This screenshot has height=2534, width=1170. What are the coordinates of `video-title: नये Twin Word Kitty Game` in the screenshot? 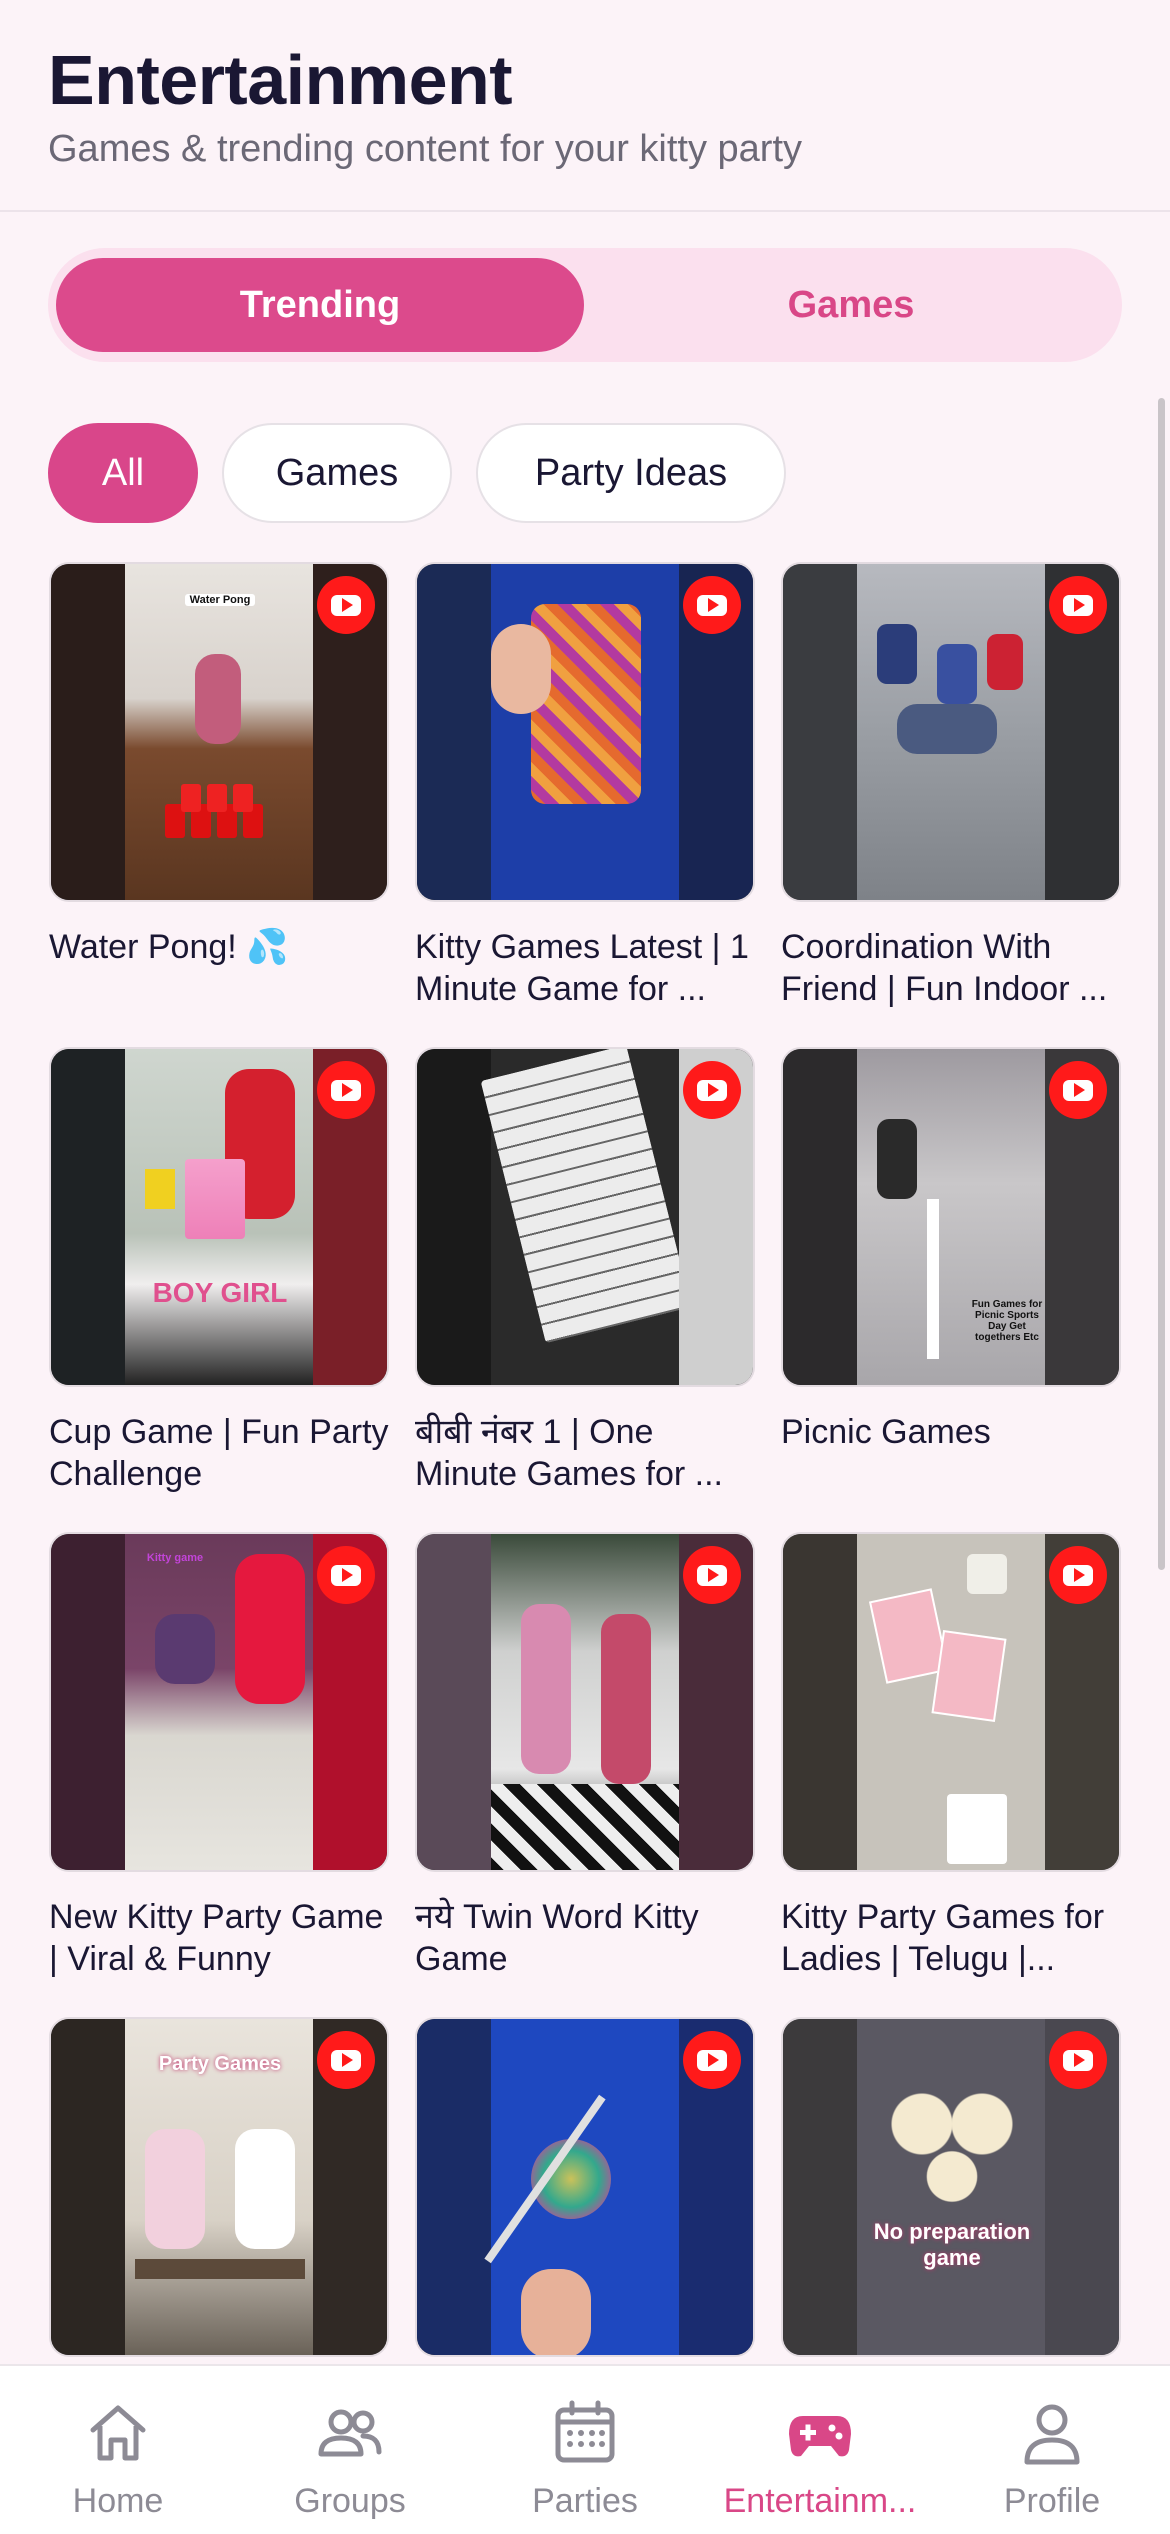 It's located at (557, 1938).